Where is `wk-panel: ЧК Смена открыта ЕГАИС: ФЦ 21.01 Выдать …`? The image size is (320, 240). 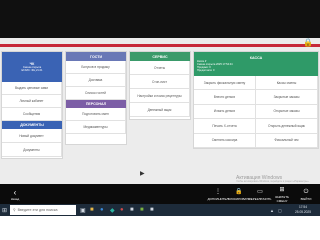
wk-panel: ЧК Смена открыта ЕГАИС: ФЦ 21.01 Выдать … is located at coordinates (32, 105).